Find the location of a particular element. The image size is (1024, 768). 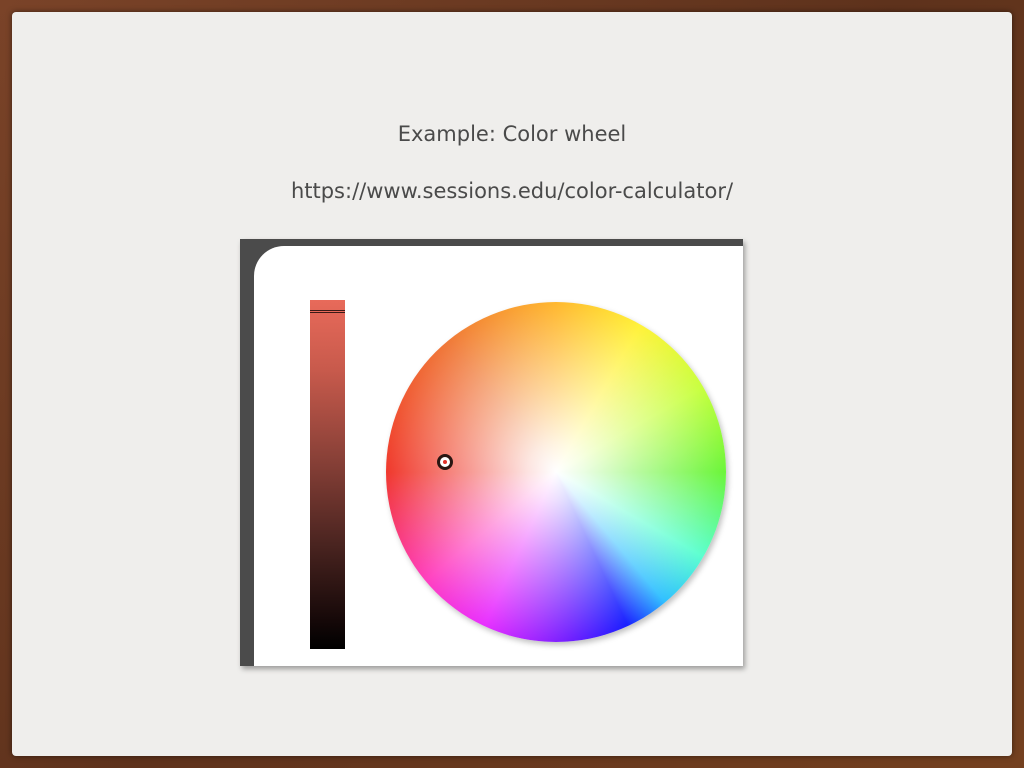

slide-title: Example: Color wheel is located at coordinates (512, 134).